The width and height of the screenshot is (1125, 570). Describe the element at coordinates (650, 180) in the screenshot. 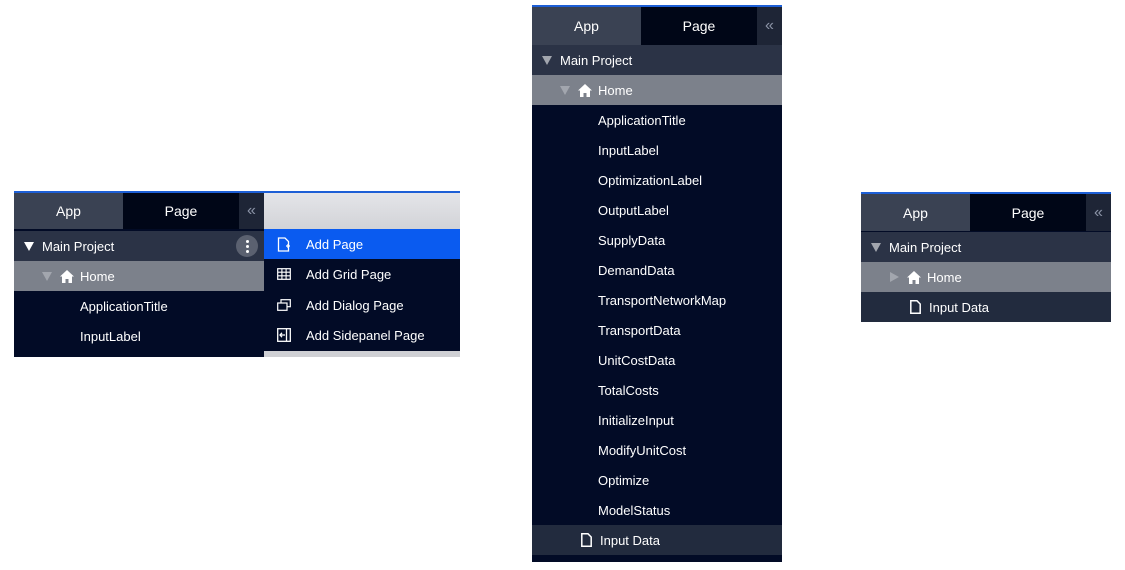

I see `tree-item-label: OptimizationLabel` at that location.